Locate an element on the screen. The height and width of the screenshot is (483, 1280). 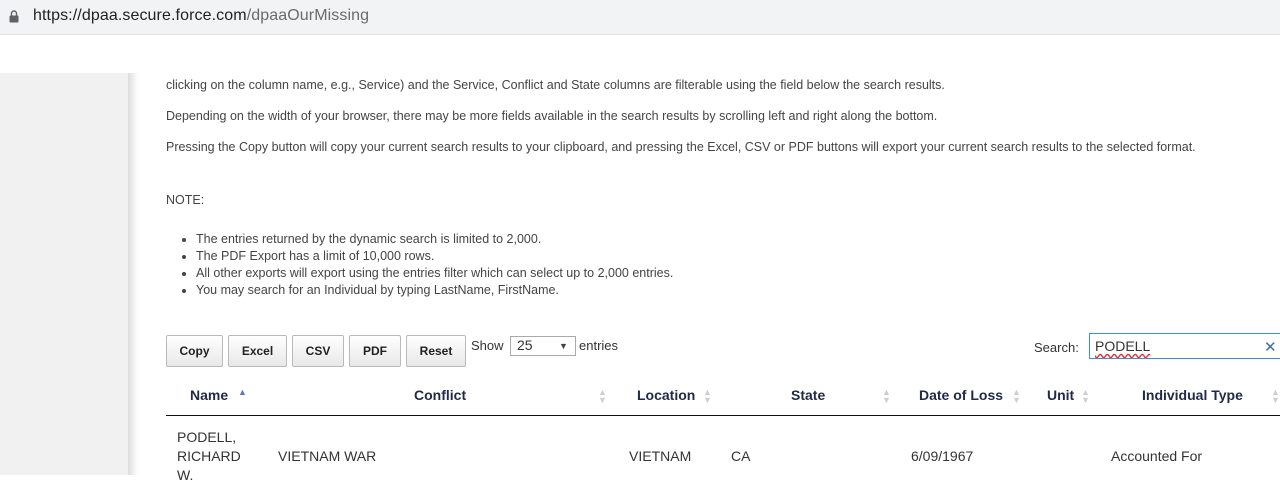
cell-name-line: W. is located at coordinates (185, 475).